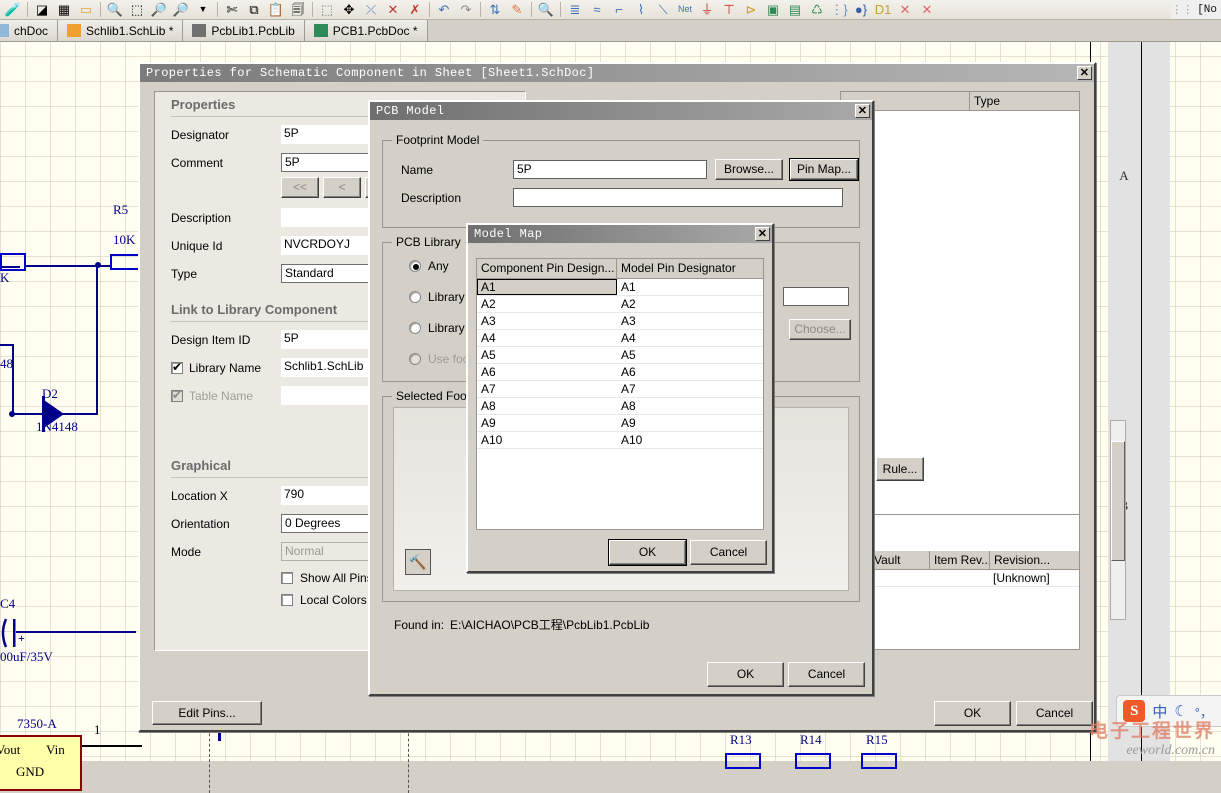 This screenshot has height=793, width=1221. I want to click on clear-icon: ✕, so click(393, 10).